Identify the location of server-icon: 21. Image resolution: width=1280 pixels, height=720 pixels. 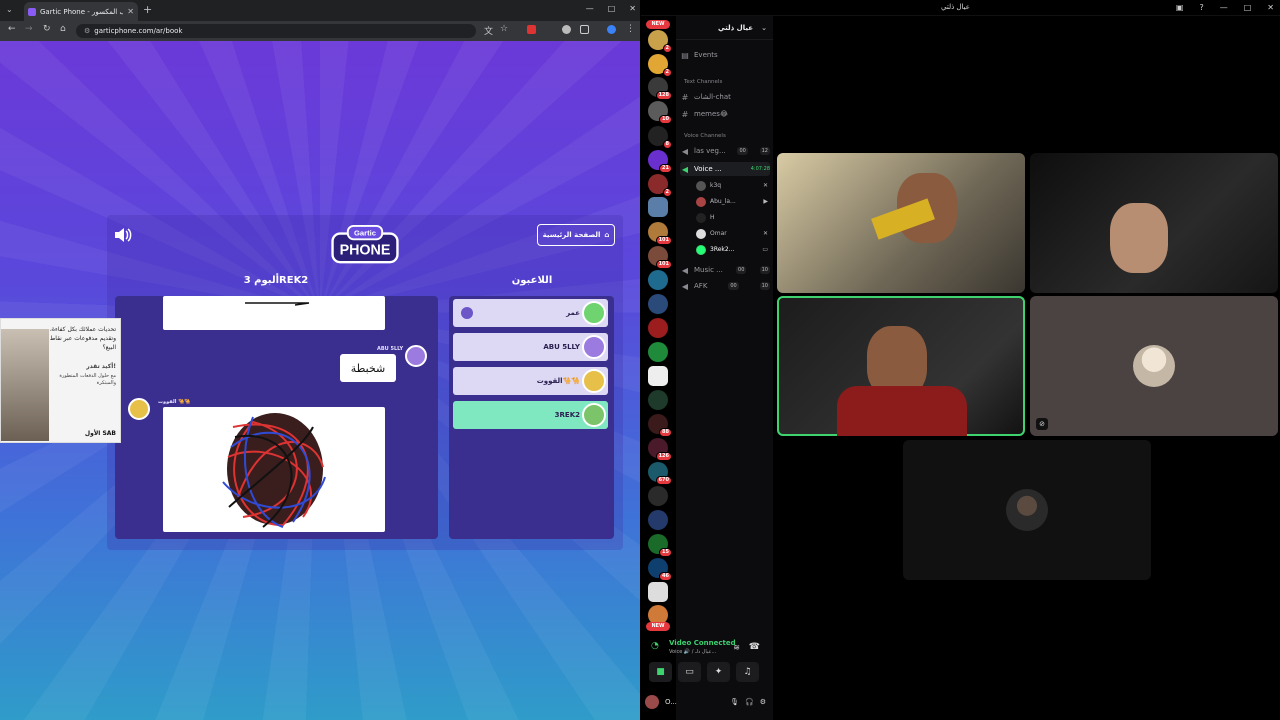
(660, 161).